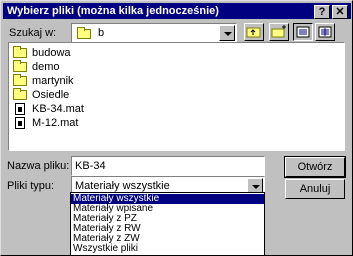 The image size is (353, 256). I want to click on filetype-option: Wszystkie pliki, so click(167, 249).